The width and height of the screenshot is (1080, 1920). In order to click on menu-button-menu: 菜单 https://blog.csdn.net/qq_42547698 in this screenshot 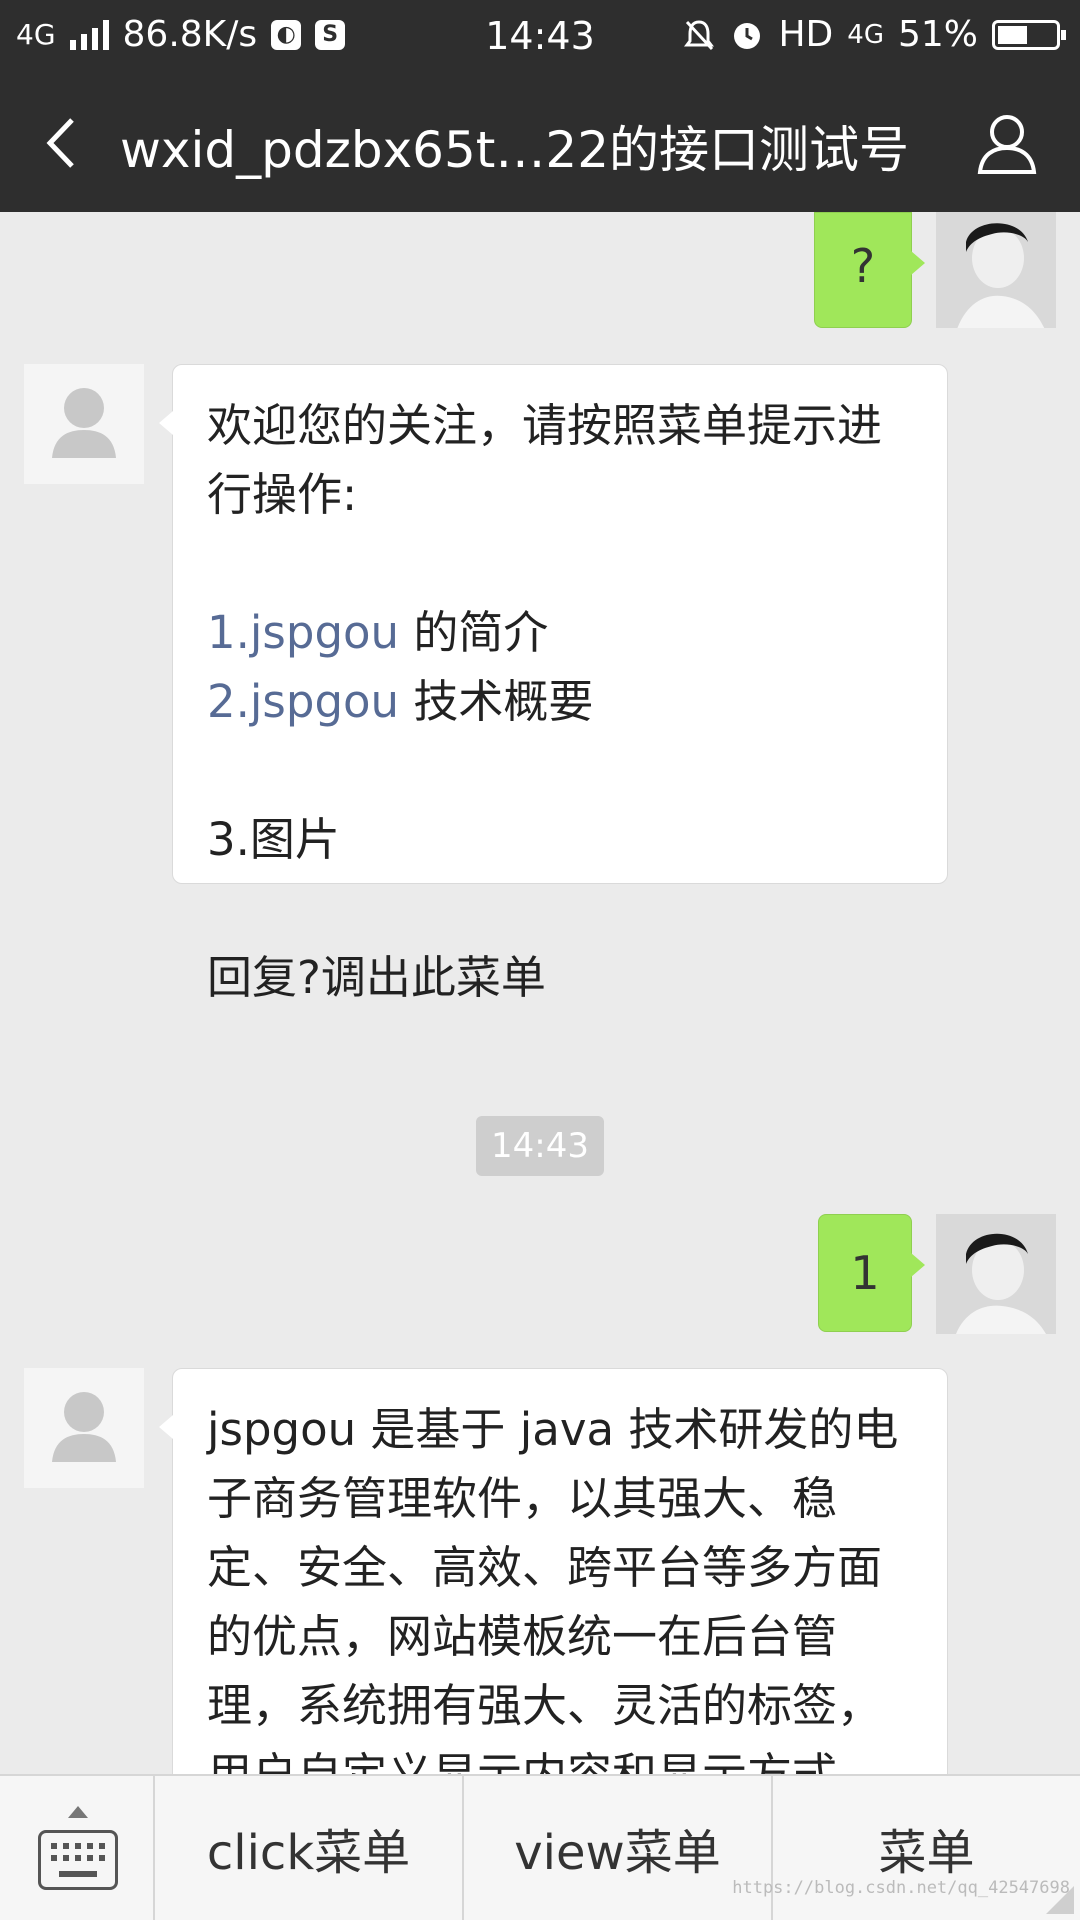, I will do `click(906, 1848)`.